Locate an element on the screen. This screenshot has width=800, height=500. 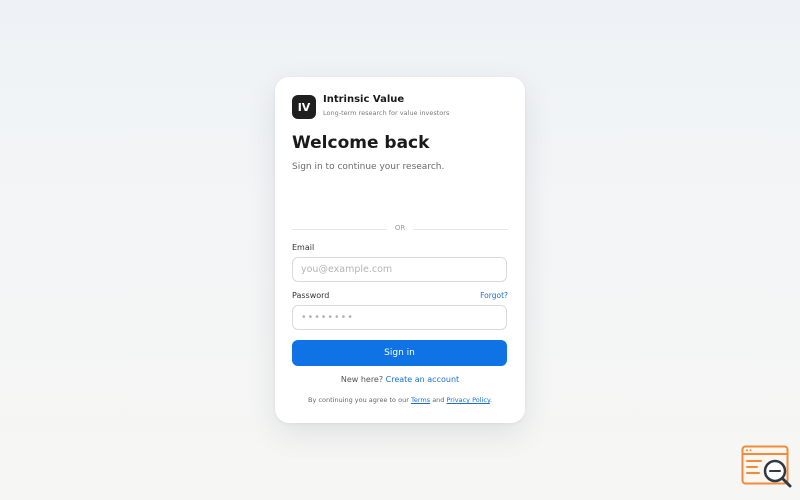
page-subtitle: Sign in to continue your research. is located at coordinates (368, 167).